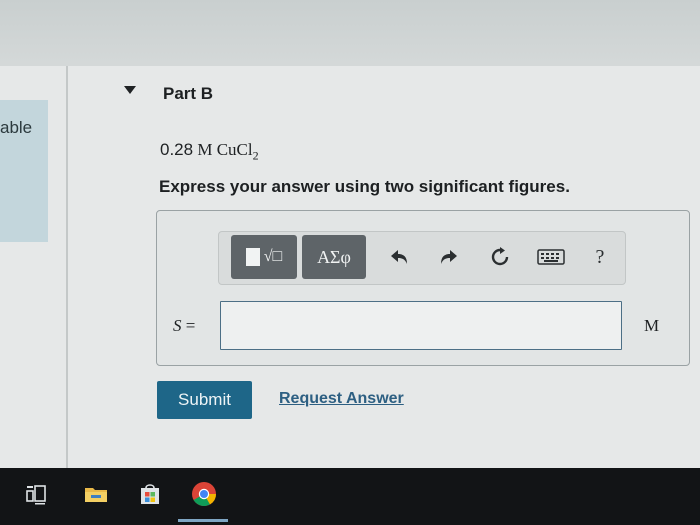 This screenshot has width=700, height=525. Describe the element at coordinates (130, 90) in the screenshot. I see `collapse-caret-icon` at that location.